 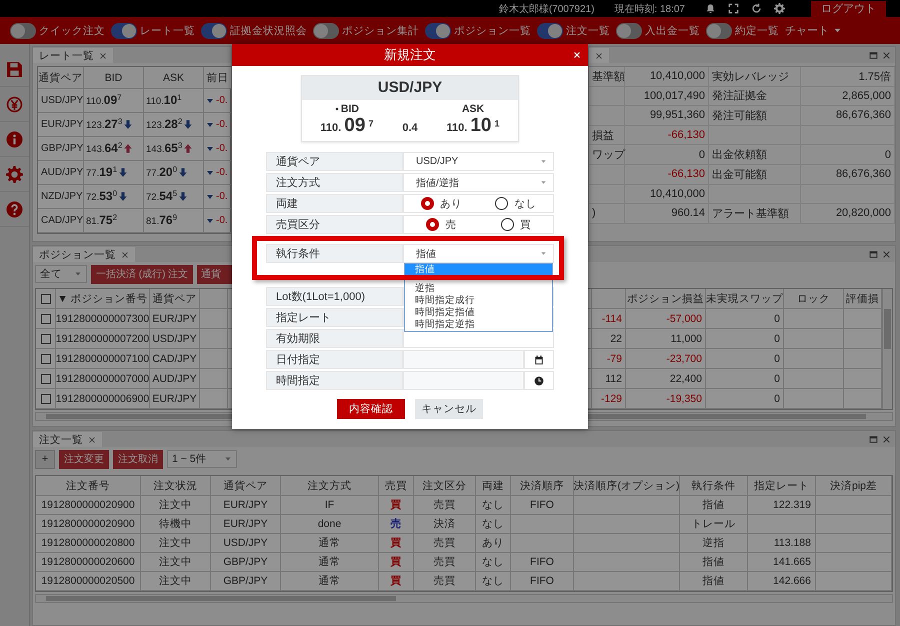 What do you see at coordinates (330, 486) in the screenshot?
I see `column-header: 注文方式` at bounding box center [330, 486].